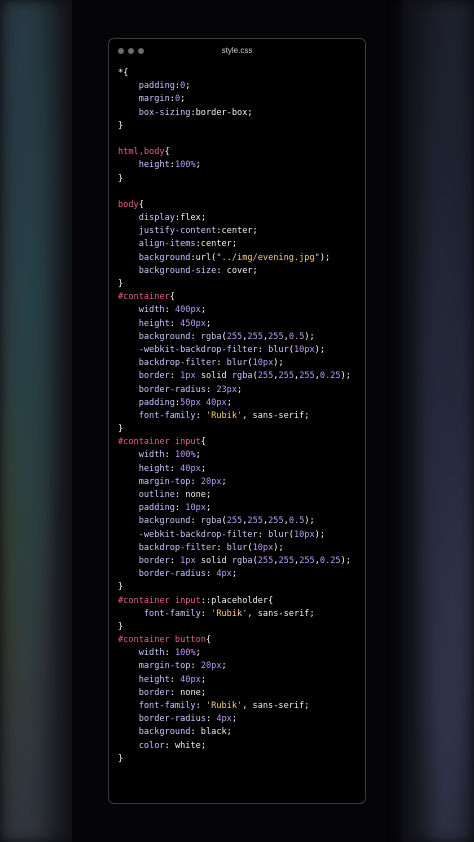  I want to click on code-line: justify-content:center;, so click(239, 231).